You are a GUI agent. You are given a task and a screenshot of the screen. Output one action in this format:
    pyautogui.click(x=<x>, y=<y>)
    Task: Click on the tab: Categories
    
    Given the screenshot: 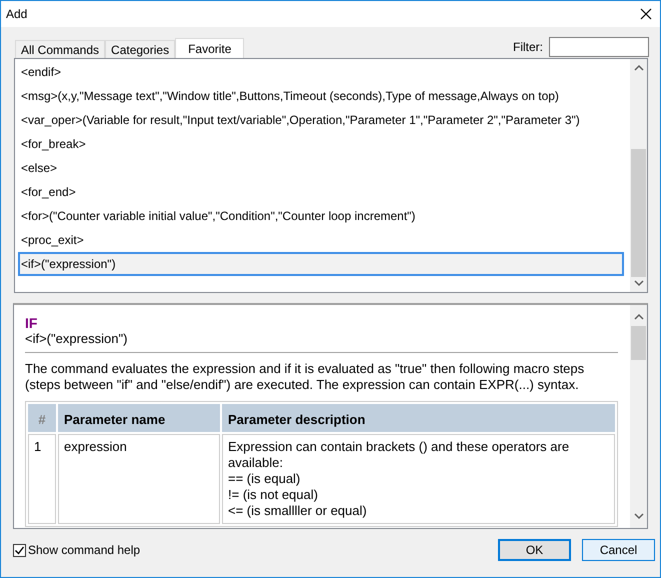 What is the action you would take?
    pyautogui.click(x=140, y=49)
    